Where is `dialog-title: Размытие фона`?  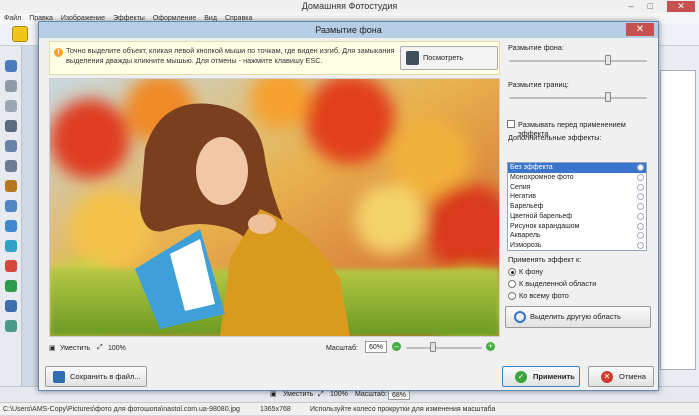
dialog-title: Размытие фона is located at coordinates (348, 30).